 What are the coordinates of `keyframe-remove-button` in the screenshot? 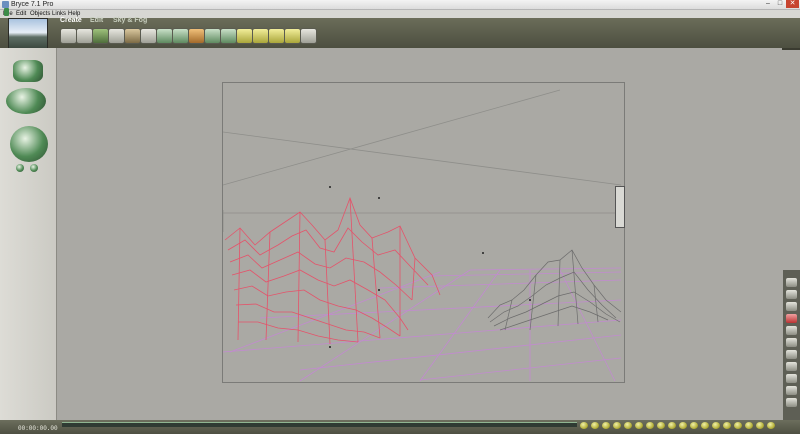 It's located at (628, 425).